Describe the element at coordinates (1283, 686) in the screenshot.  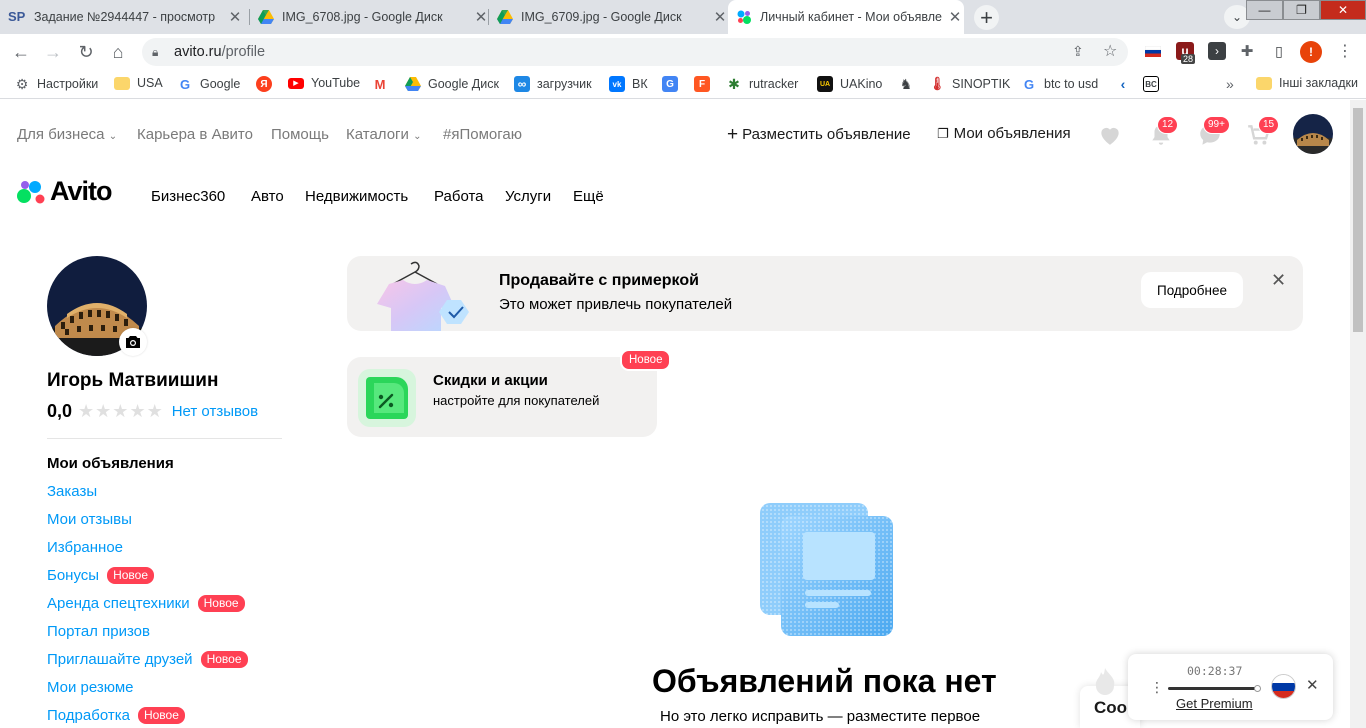
I see `russian-flag-icon` at that location.